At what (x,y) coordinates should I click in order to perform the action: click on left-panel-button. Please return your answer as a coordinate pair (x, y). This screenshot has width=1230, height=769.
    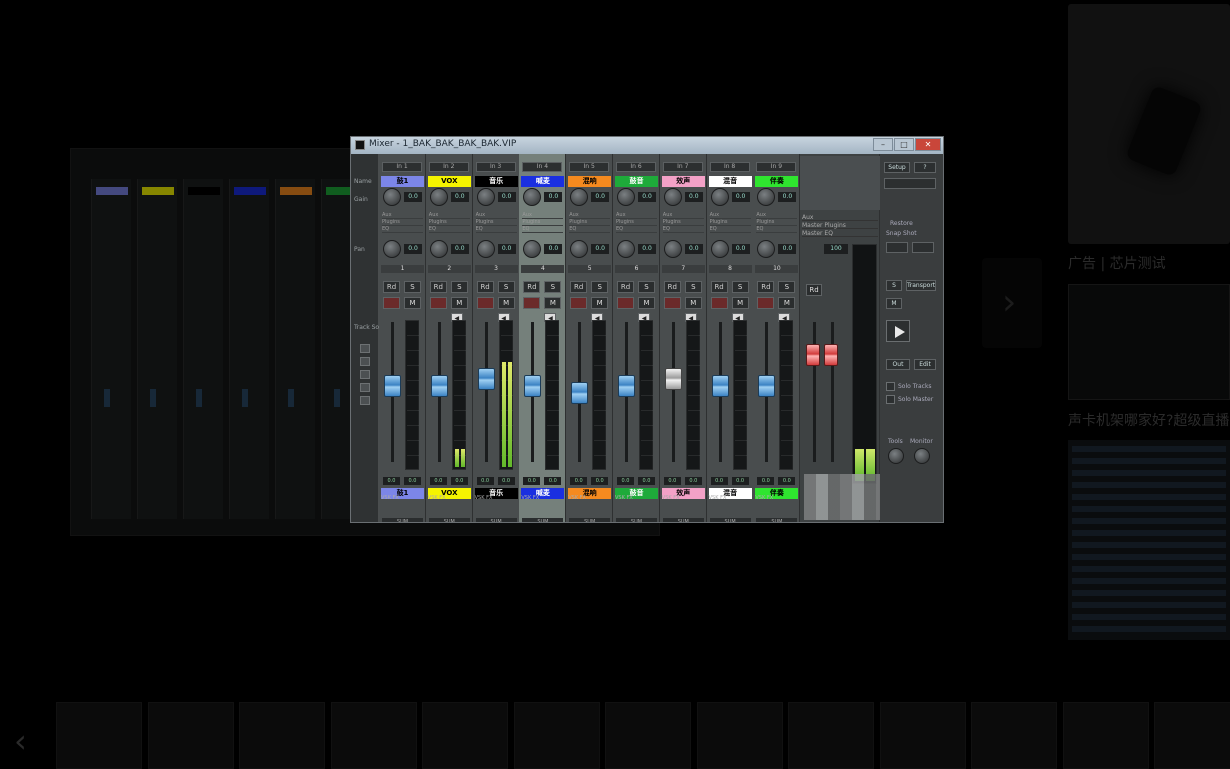
    Looking at the image, I should click on (365, 400).